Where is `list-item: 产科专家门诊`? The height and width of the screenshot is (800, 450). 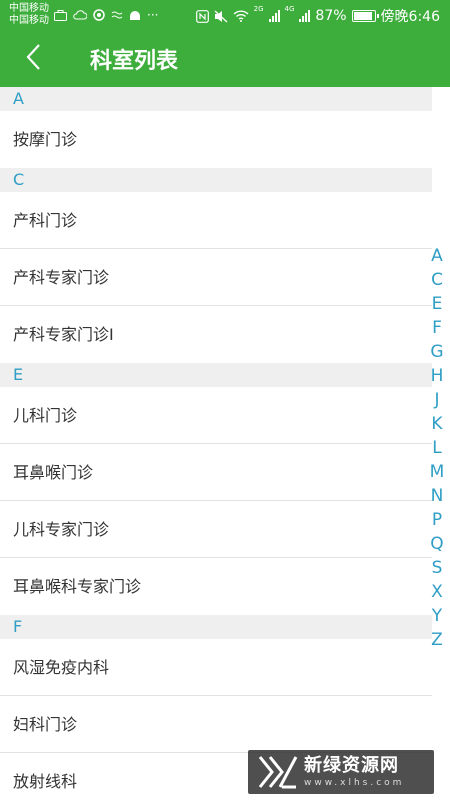 list-item: 产科专家门诊 is located at coordinates (216, 277).